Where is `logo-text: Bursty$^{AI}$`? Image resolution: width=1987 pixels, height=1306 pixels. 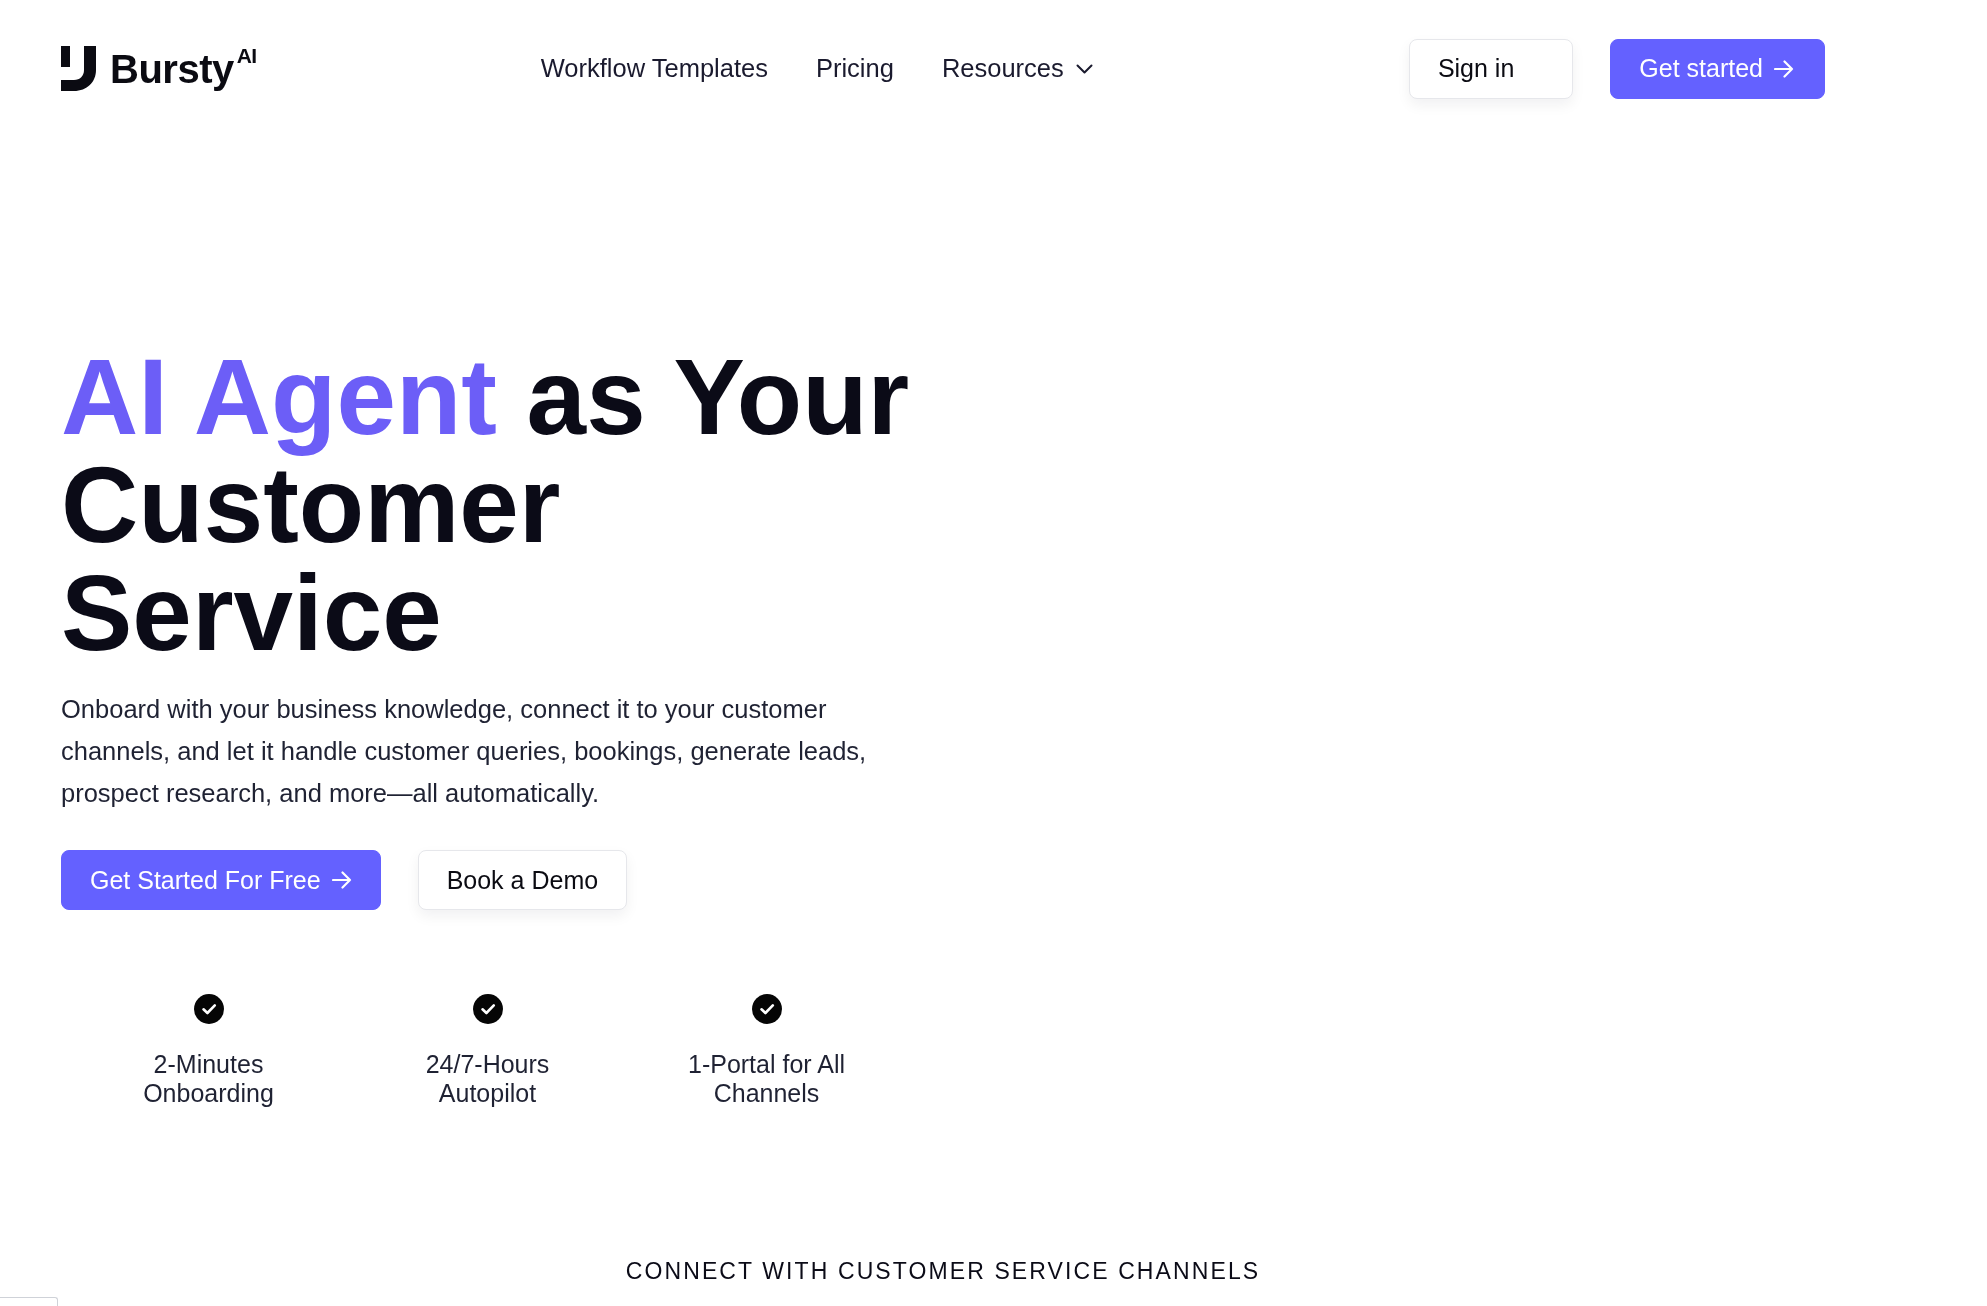
logo-text: Bursty$^{AI}$ is located at coordinates (183, 68).